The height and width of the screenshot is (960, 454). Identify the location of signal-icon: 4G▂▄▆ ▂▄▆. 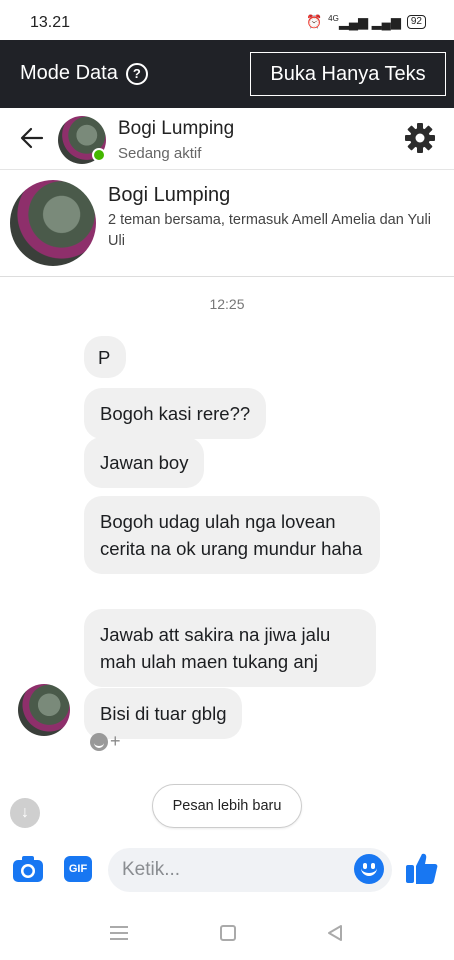
(364, 22).